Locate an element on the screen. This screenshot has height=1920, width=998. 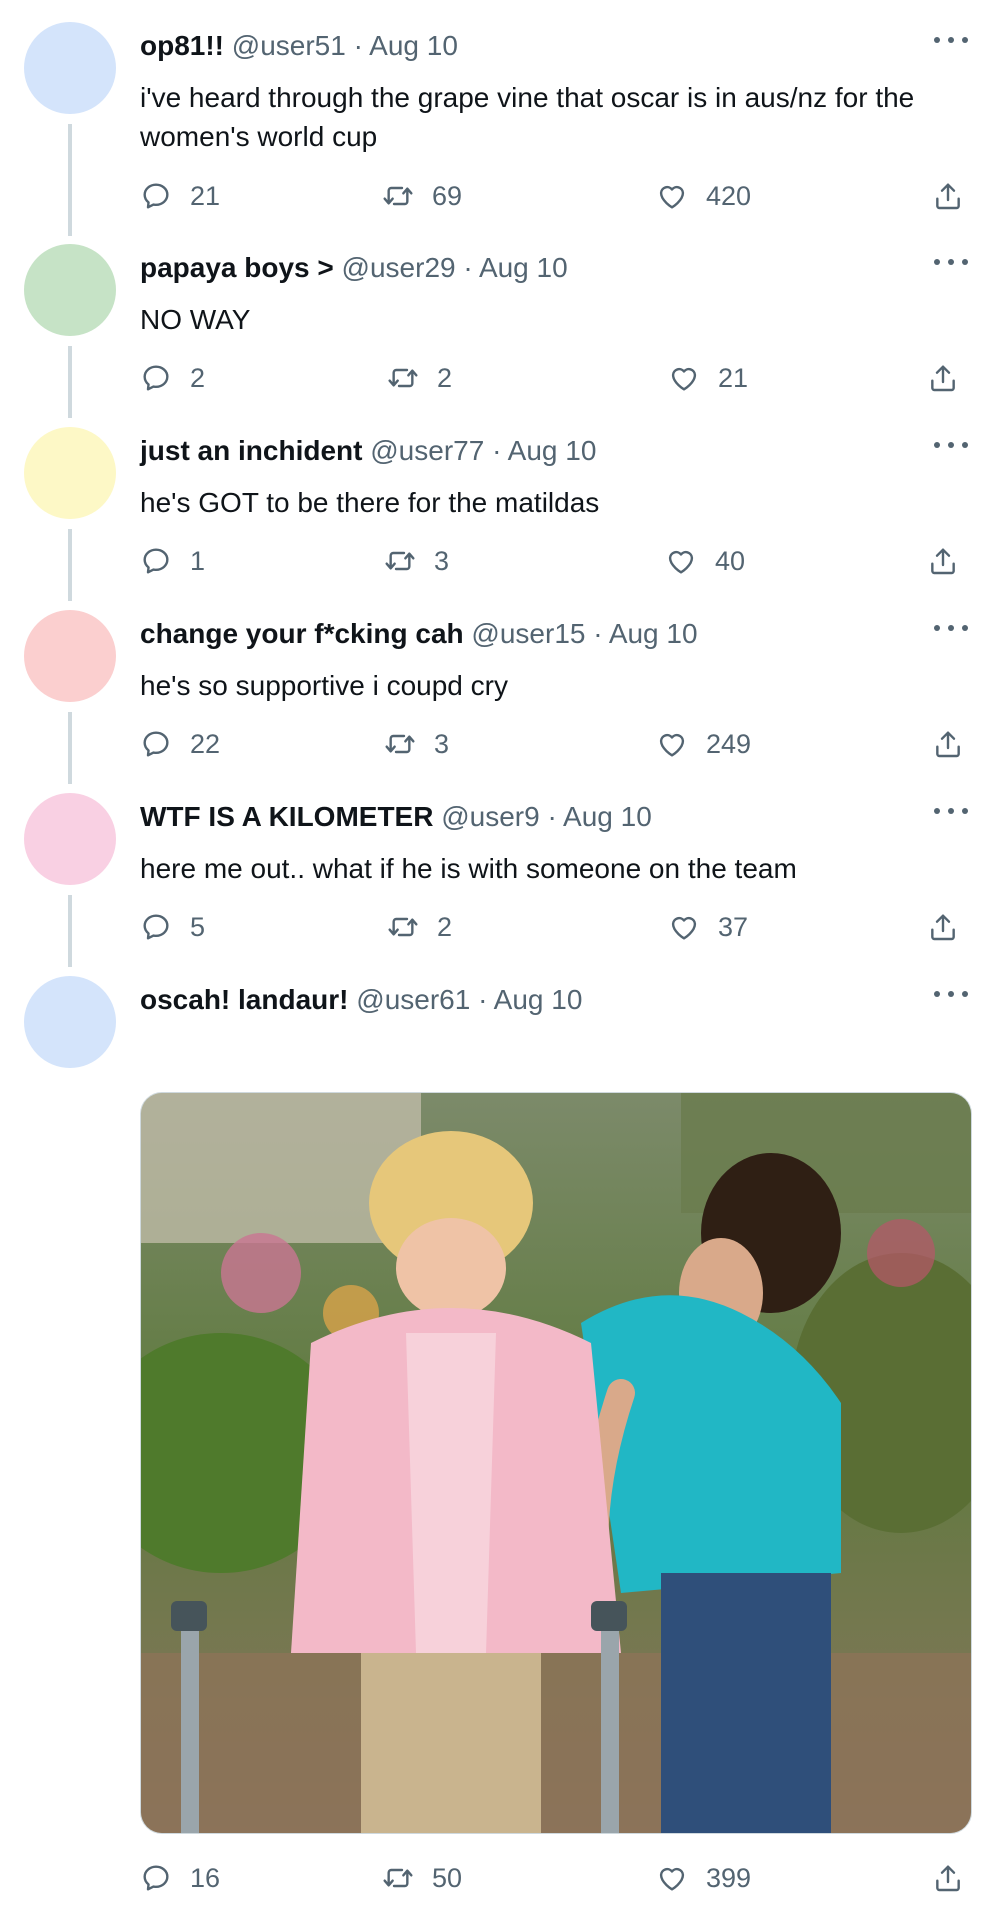
retweet-count: 2 is located at coordinates (445, 926).